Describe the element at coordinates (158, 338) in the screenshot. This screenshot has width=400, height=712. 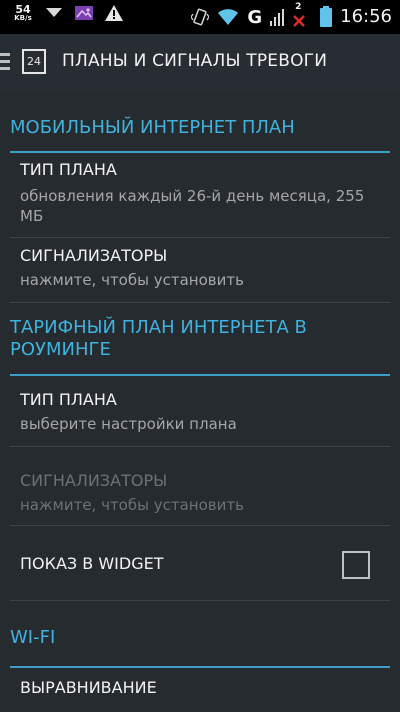
I see `section-roaming-title: ТАРИФНЫЙ ПЛАН ИНТЕРНЕТА В РОУМИНГЕ` at that location.